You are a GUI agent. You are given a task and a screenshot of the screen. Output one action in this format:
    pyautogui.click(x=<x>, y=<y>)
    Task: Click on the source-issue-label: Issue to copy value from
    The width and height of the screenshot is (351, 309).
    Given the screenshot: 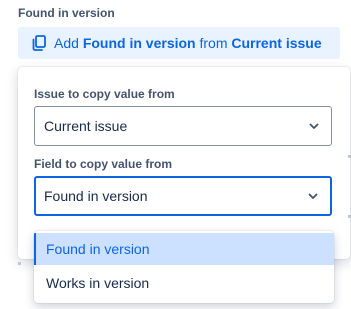 What is the action you would take?
    pyautogui.click(x=104, y=94)
    